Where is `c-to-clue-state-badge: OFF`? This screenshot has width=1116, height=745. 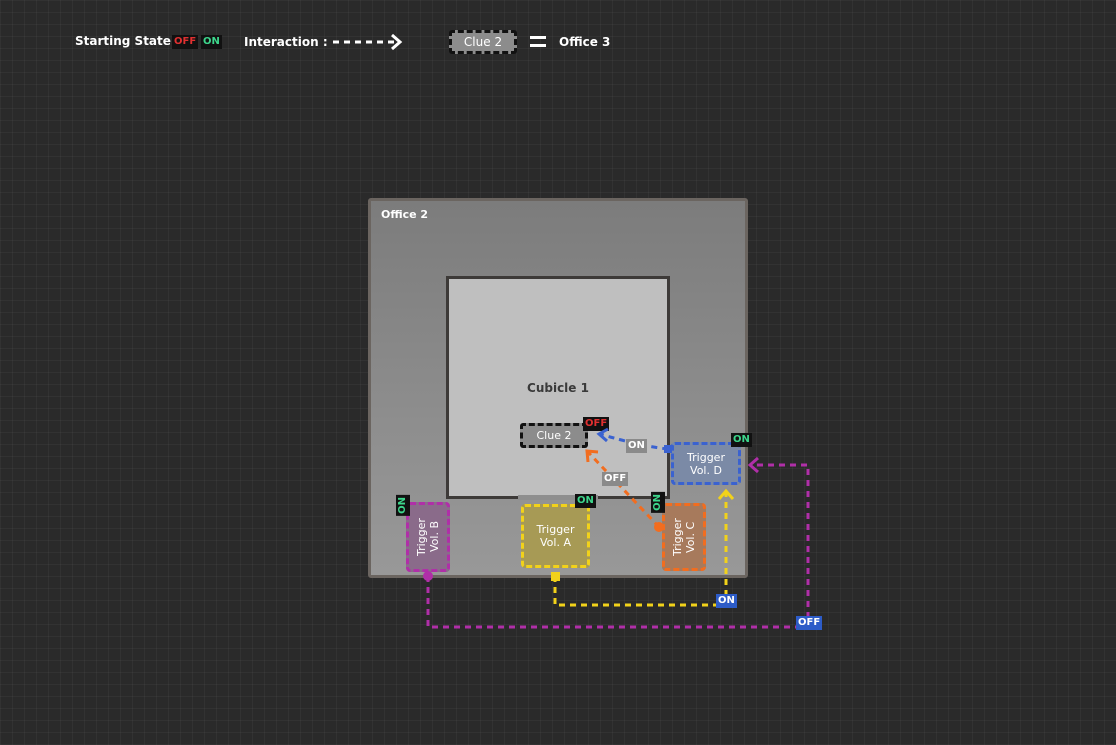 c-to-clue-state-badge: OFF is located at coordinates (615, 479).